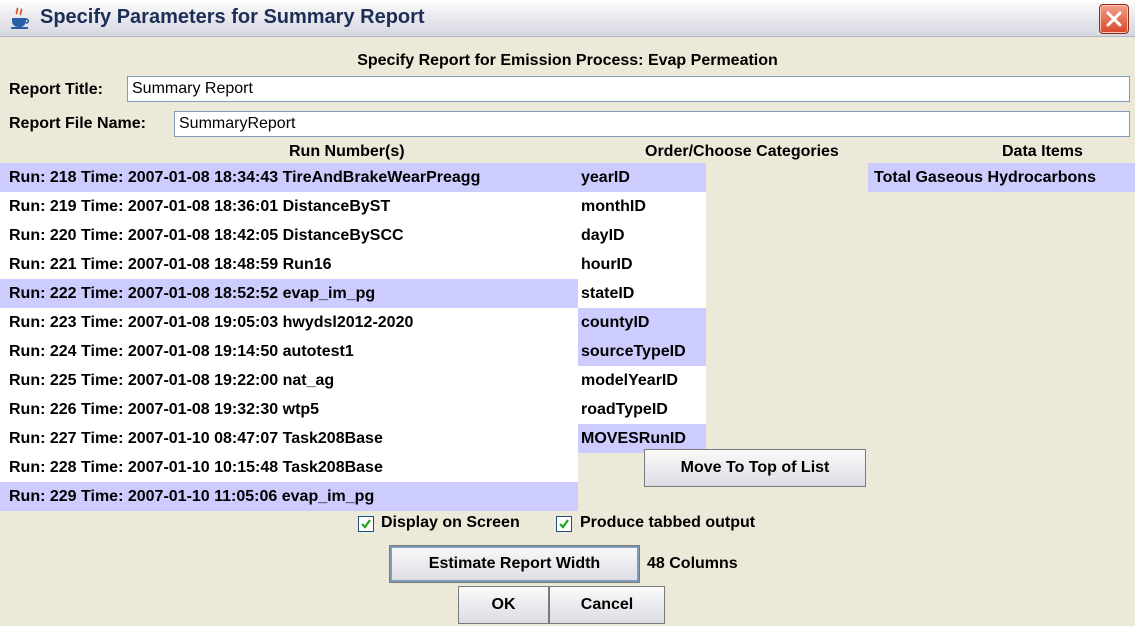  Describe the element at coordinates (347, 151) in the screenshot. I see `runs-header: Run Number(s)` at that location.